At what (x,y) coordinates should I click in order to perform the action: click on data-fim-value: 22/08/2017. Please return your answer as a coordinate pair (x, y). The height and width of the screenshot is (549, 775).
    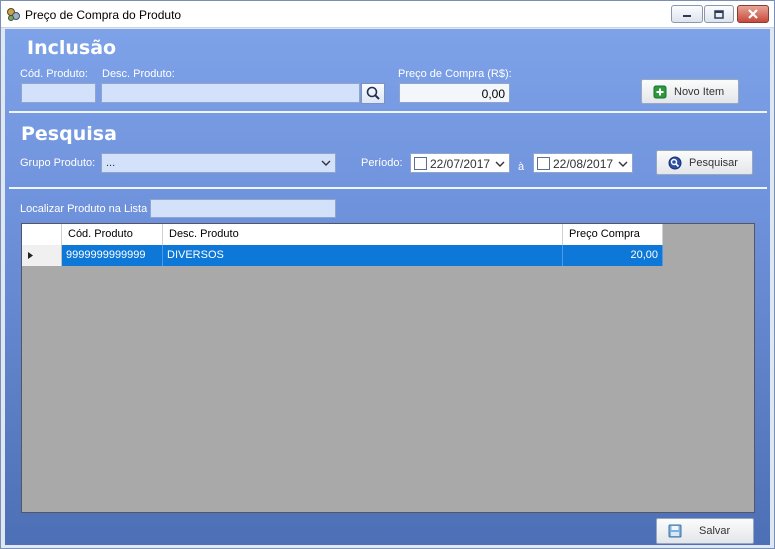
    Looking at the image, I should click on (583, 164).